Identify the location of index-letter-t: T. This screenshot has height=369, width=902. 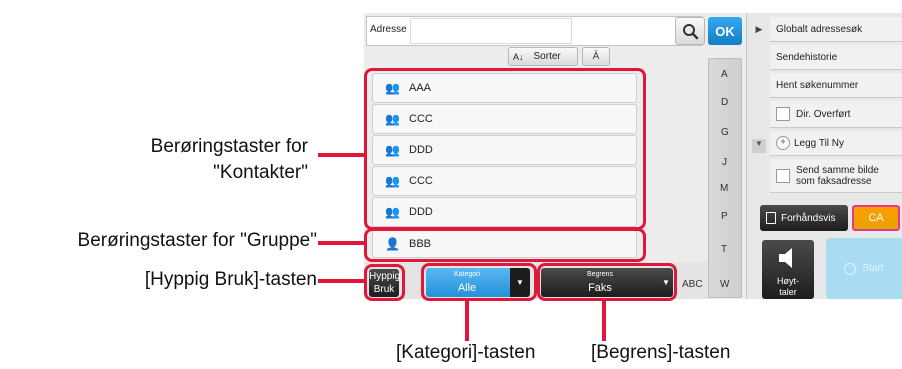
(724, 249).